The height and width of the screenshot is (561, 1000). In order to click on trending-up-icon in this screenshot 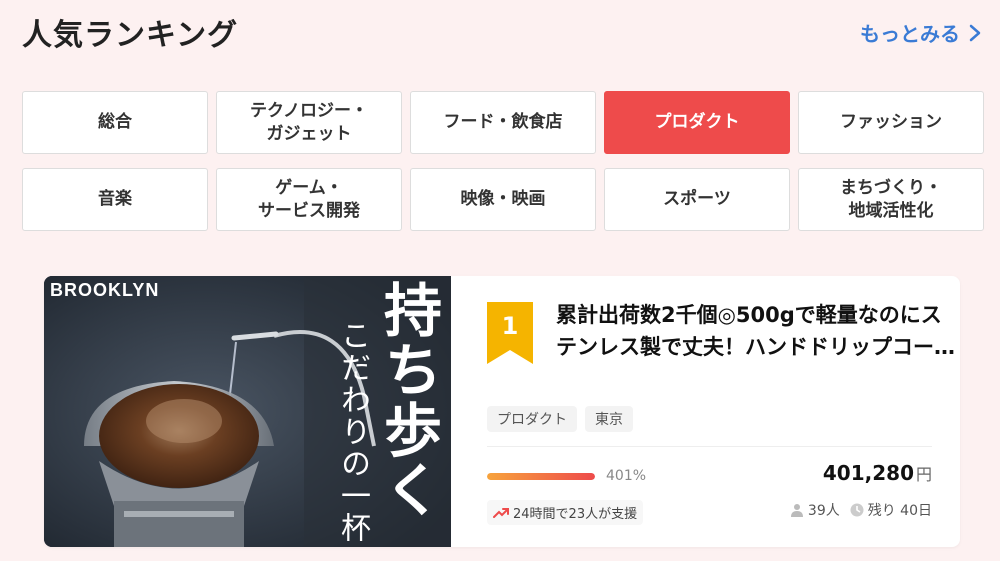, I will do `click(501, 512)`.